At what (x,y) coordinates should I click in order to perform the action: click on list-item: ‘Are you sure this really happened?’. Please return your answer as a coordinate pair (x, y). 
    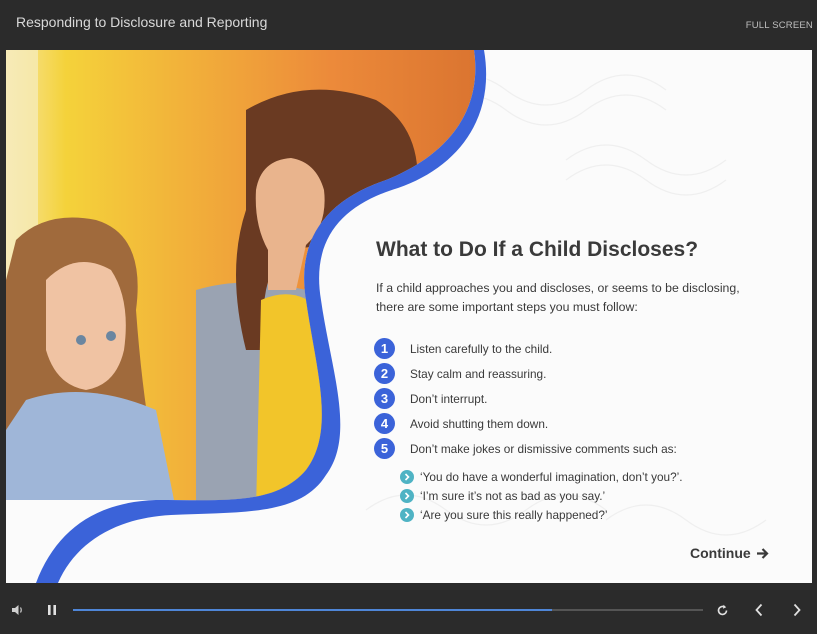
    Looking at the image, I should click on (541, 514).